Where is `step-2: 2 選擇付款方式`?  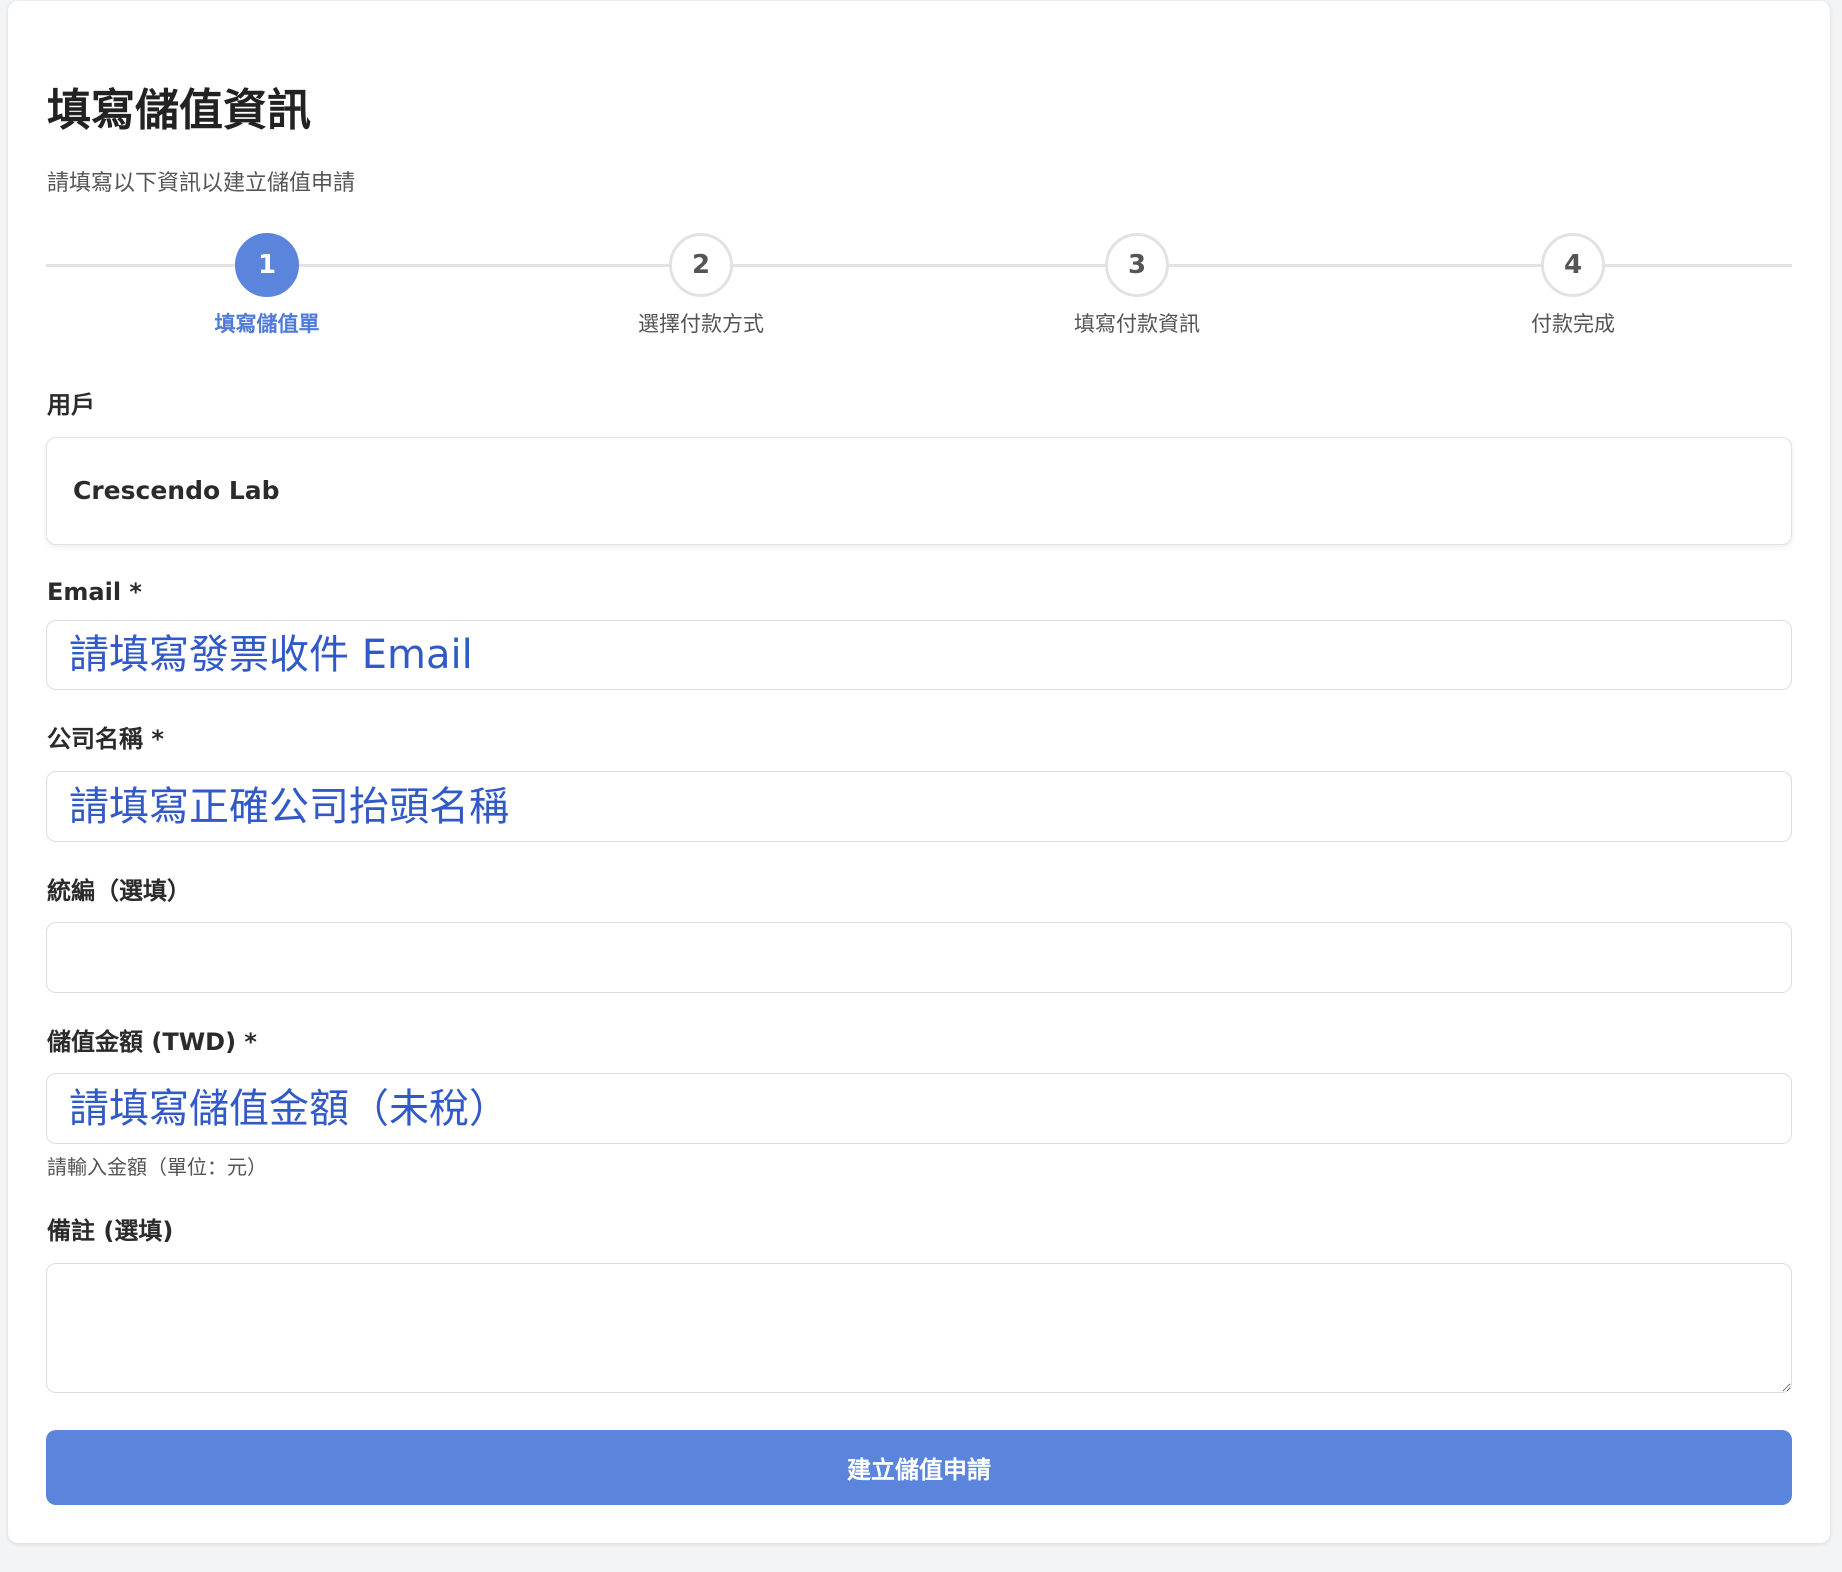 step-2: 2 選擇付款方式 is located at coordinates (701, 286).